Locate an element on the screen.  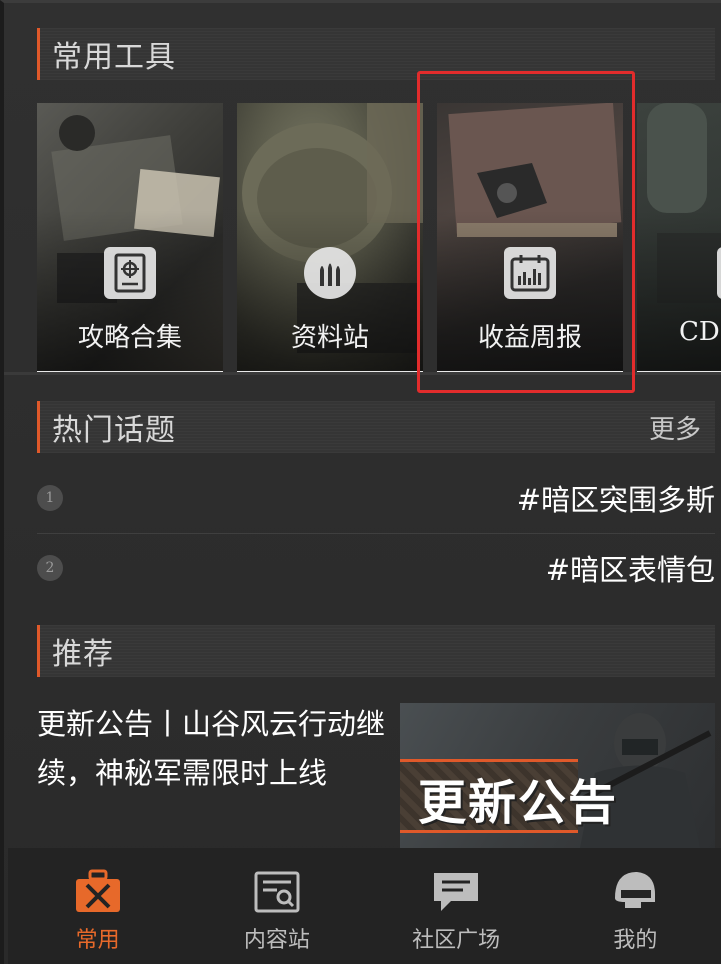
nav-label: 社区广场 is located at coordinates (456, 940).